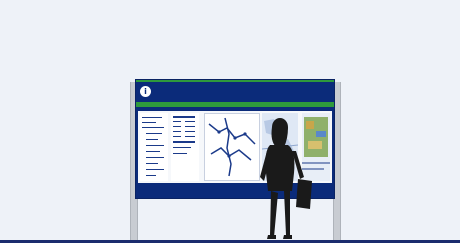 This screenshot has width=460, height=243. What do you see at coordinates (235, 92) in the screenshot?
I see `board-header: i` at bounding box center [235, 92].